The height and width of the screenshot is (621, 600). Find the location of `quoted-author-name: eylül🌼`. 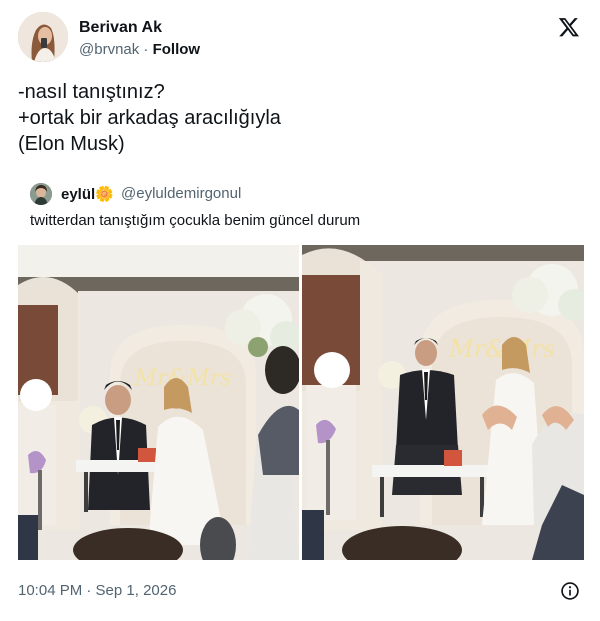

quoted-author-name: eylül🌼 is located at coordinates (87, 194).